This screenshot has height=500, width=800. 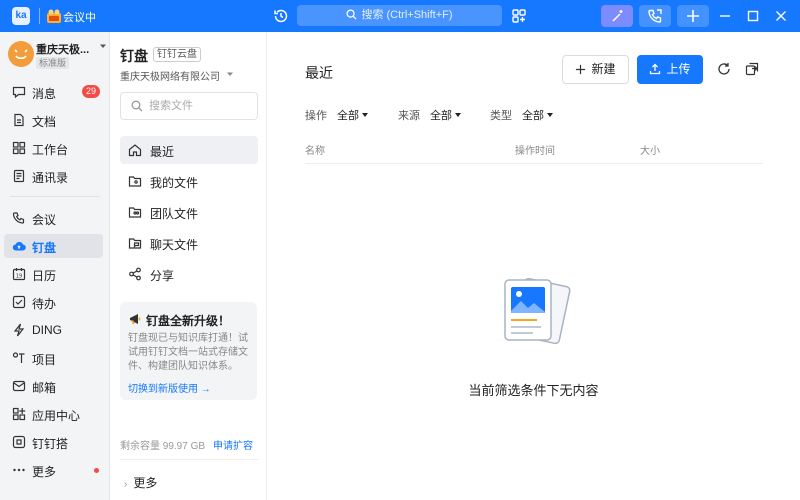 What do you see at coordinates (316, 116) in the screenshot?
I see `filter-label: 操作` at bounding box center [316, 116].